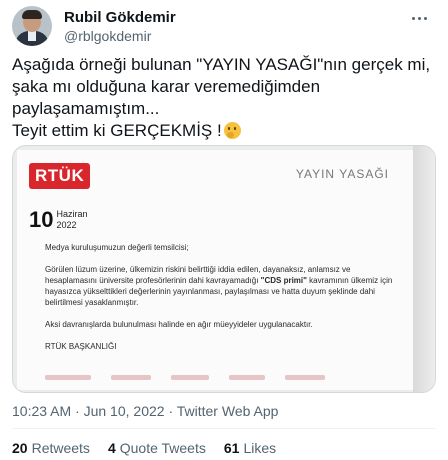 The width and height of the screenshot is (448, 460). I want to click on divider, so click(224, 428).